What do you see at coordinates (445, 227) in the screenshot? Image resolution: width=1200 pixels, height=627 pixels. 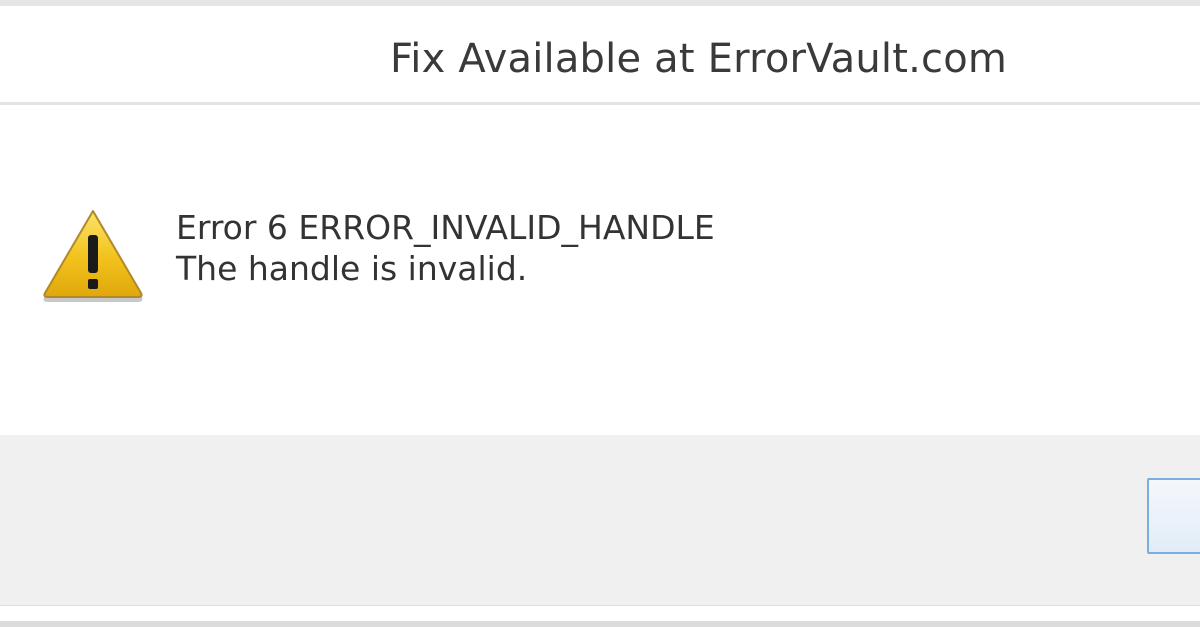 I see `error-code-line: Error 6 ERROR_INVALID_HANDLE` at bounding box center [445, 227].